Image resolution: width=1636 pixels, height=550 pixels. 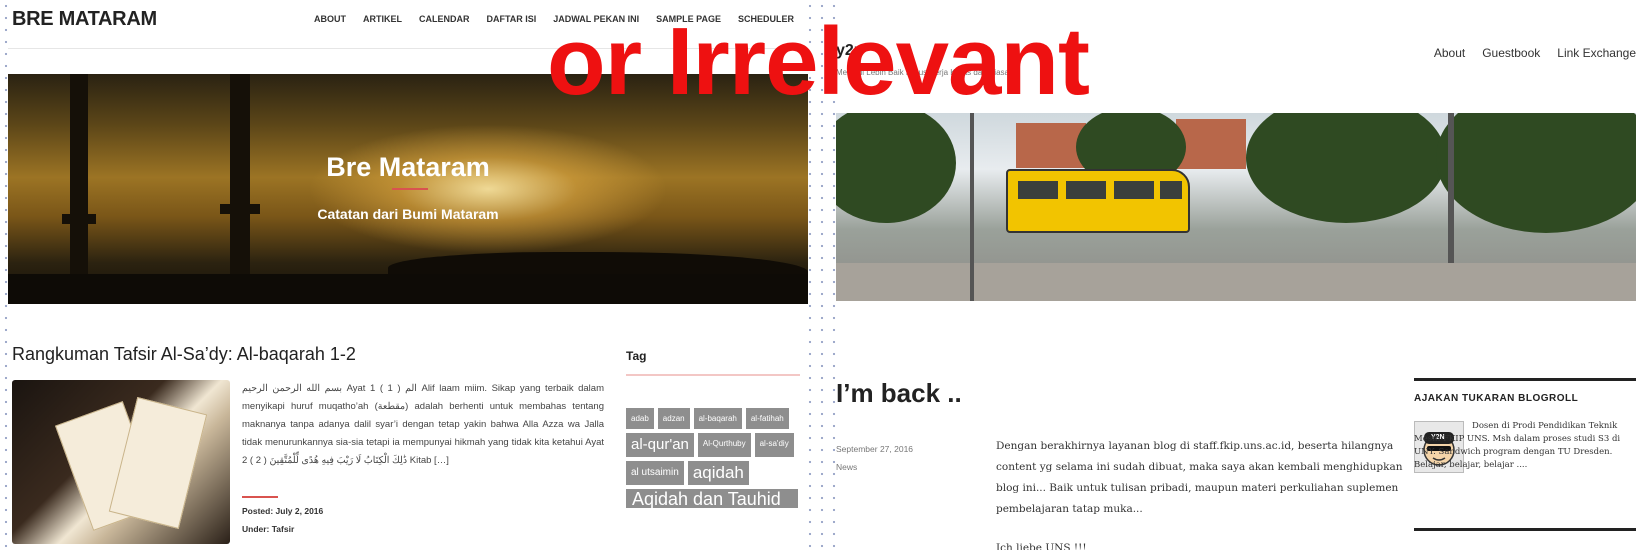 I want to click on tag-al-utsaimin: al utsaimin, so click(x=655, y=473).